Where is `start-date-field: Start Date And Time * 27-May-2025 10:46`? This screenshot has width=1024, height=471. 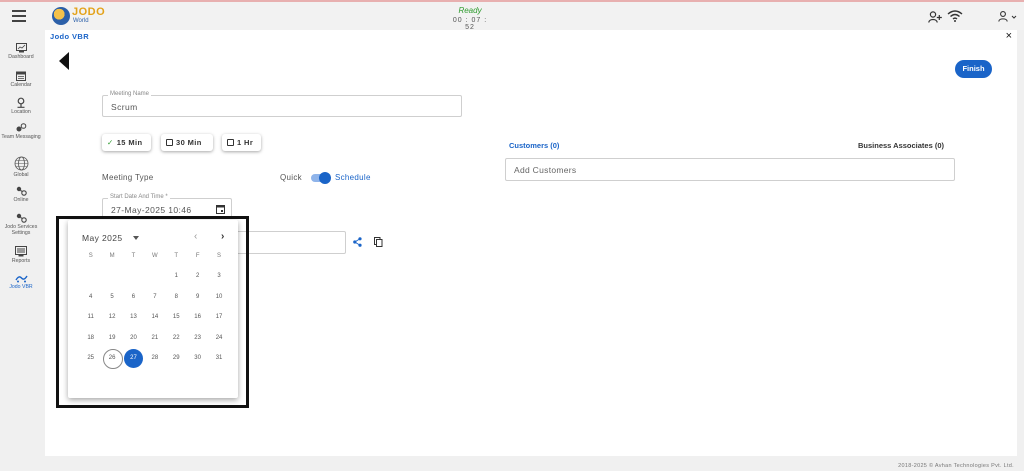
start-date-field: Start Date And Time * 27-May-2025 10:46 is located at coordinates (167, 206).